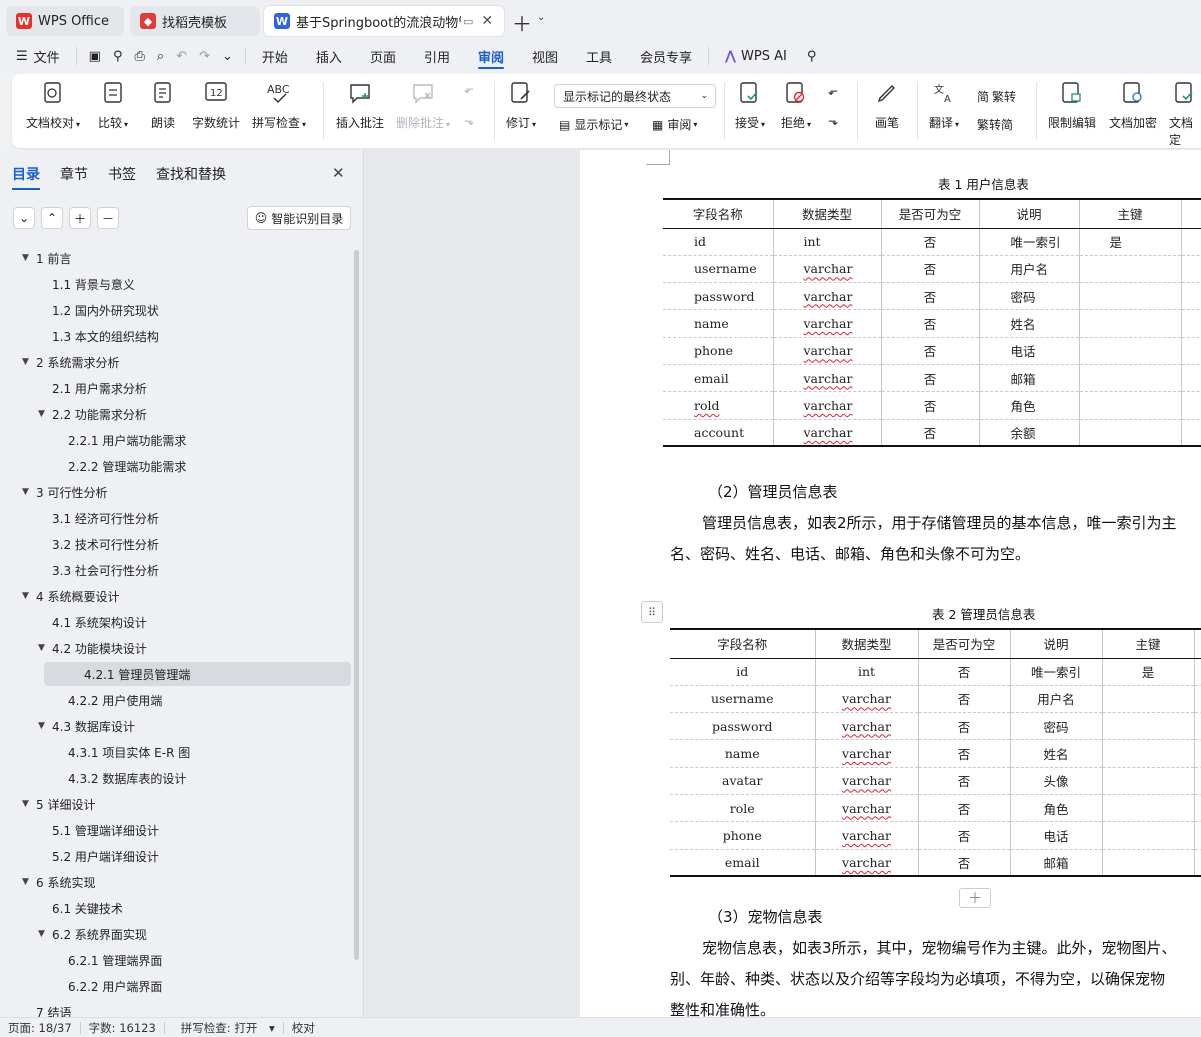  I want to click on restrict-edit-button: 限制编辑, so click(1072, 105).